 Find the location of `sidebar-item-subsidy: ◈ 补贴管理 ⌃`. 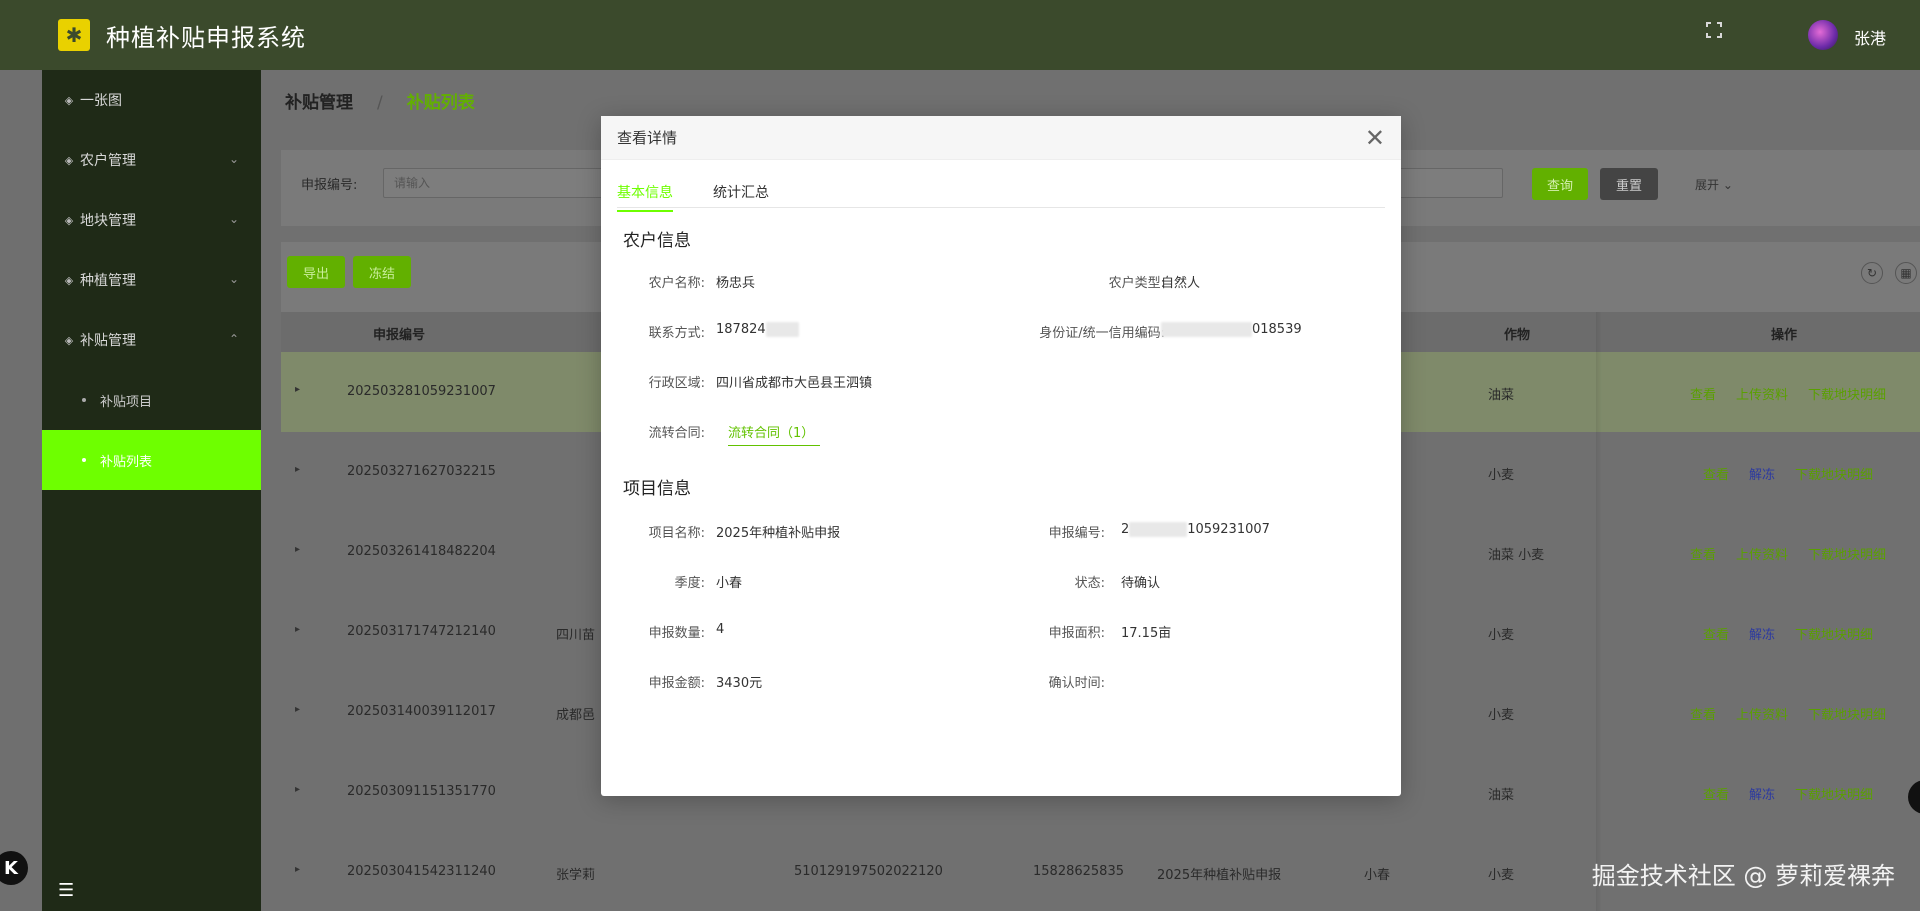

sidebar-item-subsidy: ◈ 补贴管理 ⌃ is located at coordinates (151, 340).